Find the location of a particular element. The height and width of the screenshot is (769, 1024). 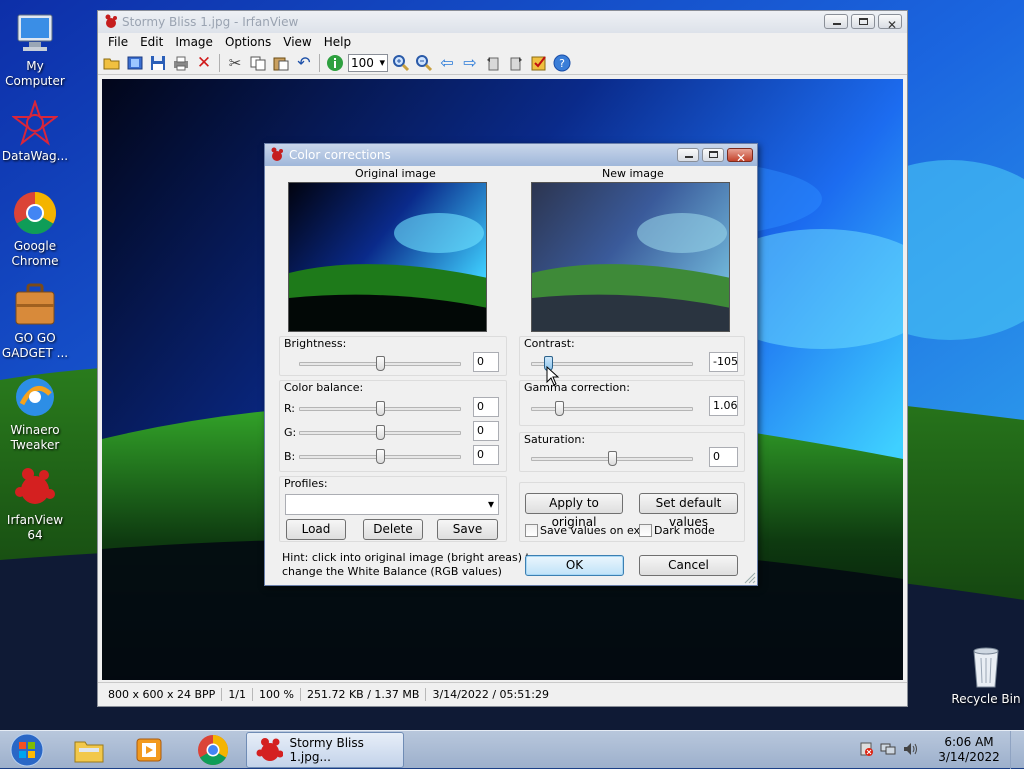

green-label: G: is located at coordinates (290, 432).